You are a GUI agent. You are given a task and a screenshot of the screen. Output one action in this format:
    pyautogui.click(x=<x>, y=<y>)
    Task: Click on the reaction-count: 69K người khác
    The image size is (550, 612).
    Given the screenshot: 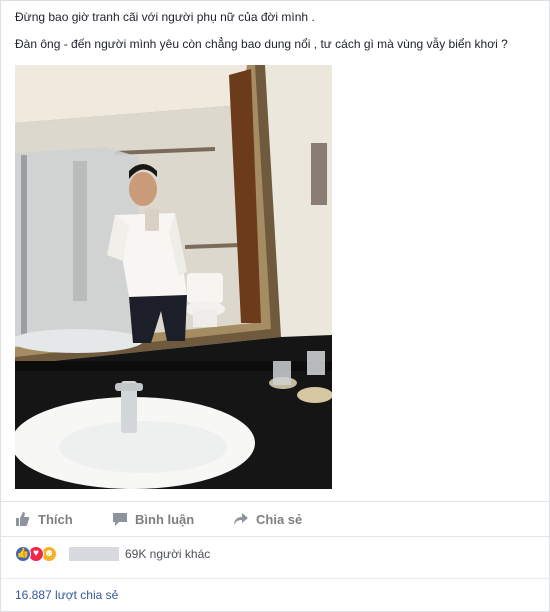 What is the action you would take?
    pyautogui.click(x=167, y=554)
    